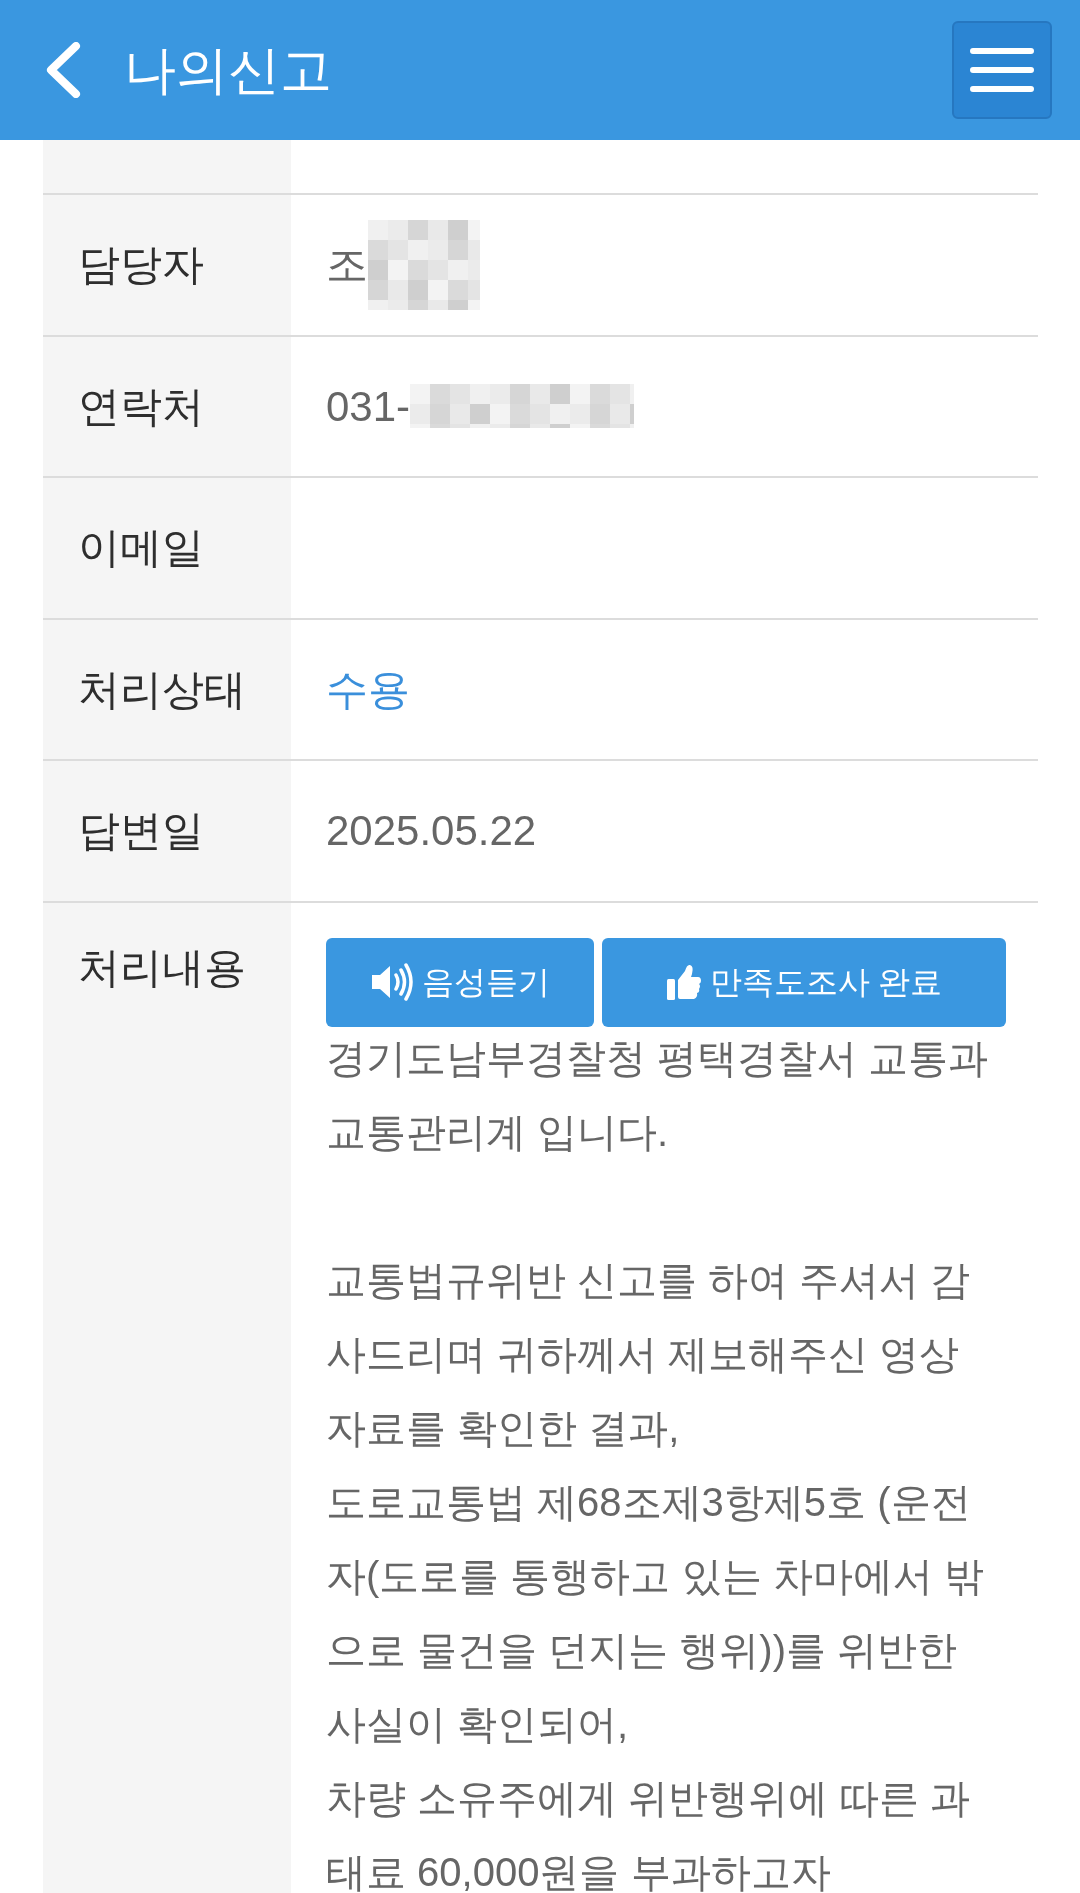 The width and height of the screenshot is (1080, 1893). Describe the element at coordinates (167, 689) in the screenshot. I see `field-label: 처리상태` at that location.